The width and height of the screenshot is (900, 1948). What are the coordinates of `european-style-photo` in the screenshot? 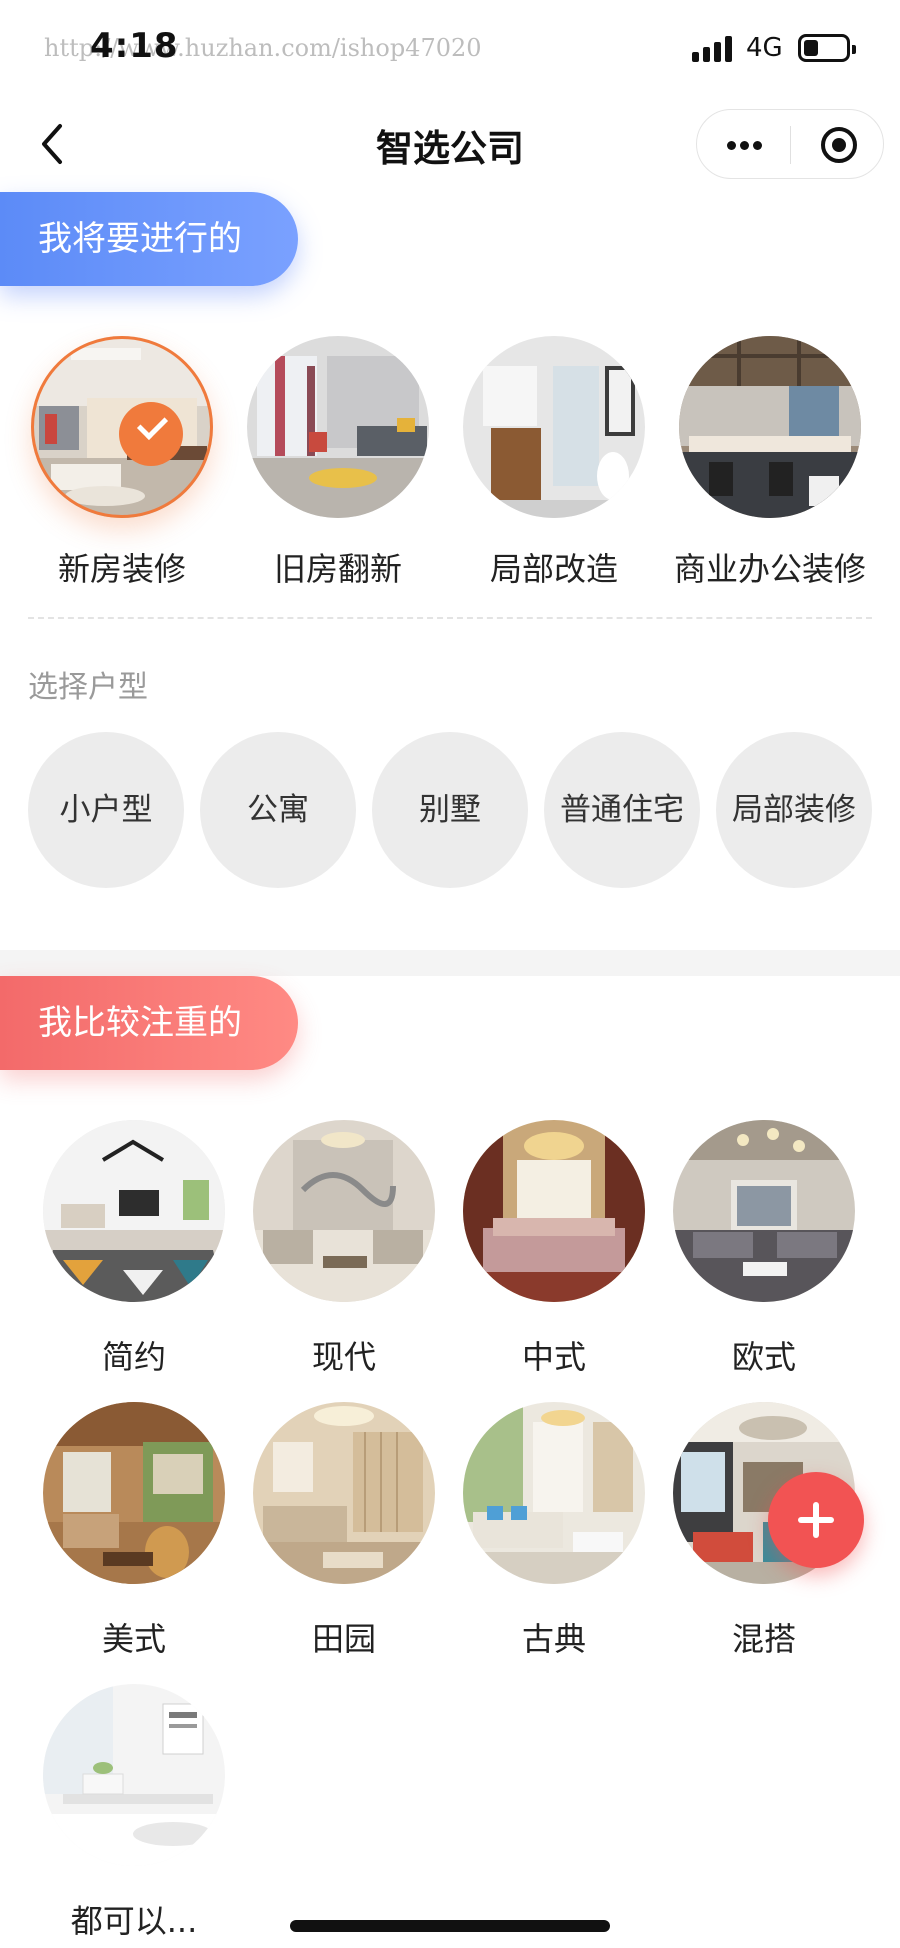 It's located at (764, 1211).